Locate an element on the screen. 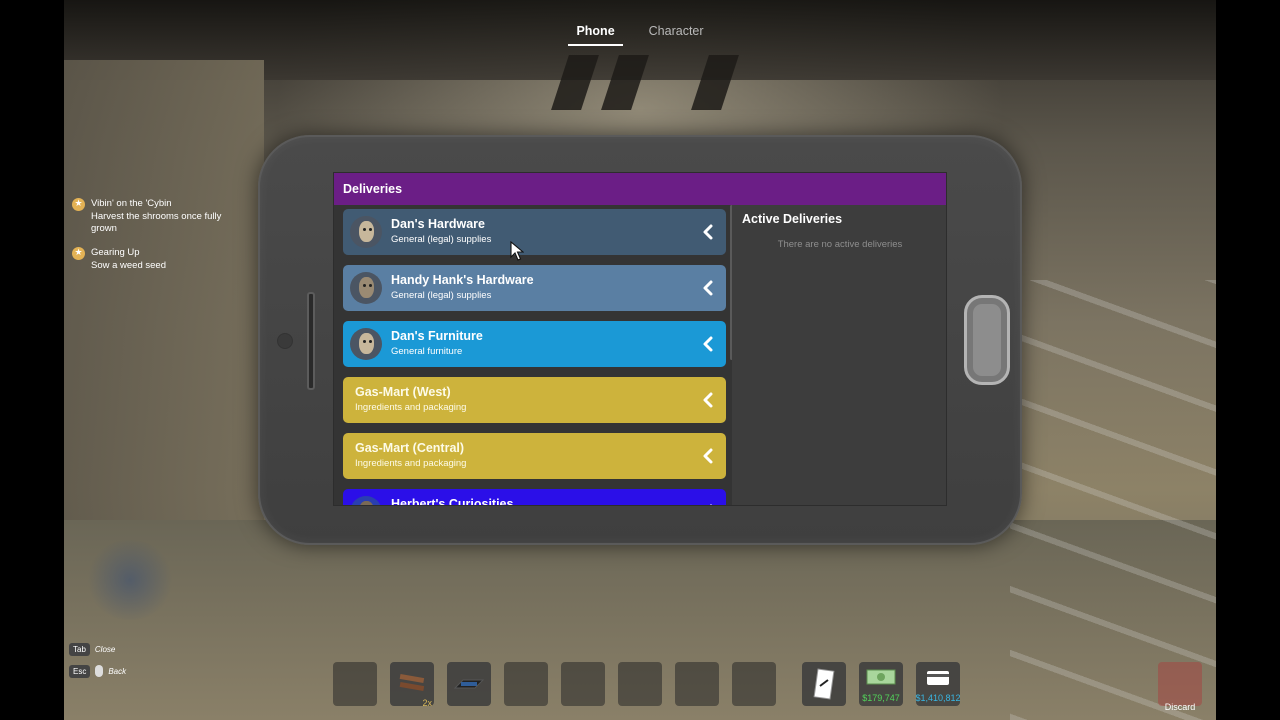  keybind-label: Close is located at coordinates (105, 649).